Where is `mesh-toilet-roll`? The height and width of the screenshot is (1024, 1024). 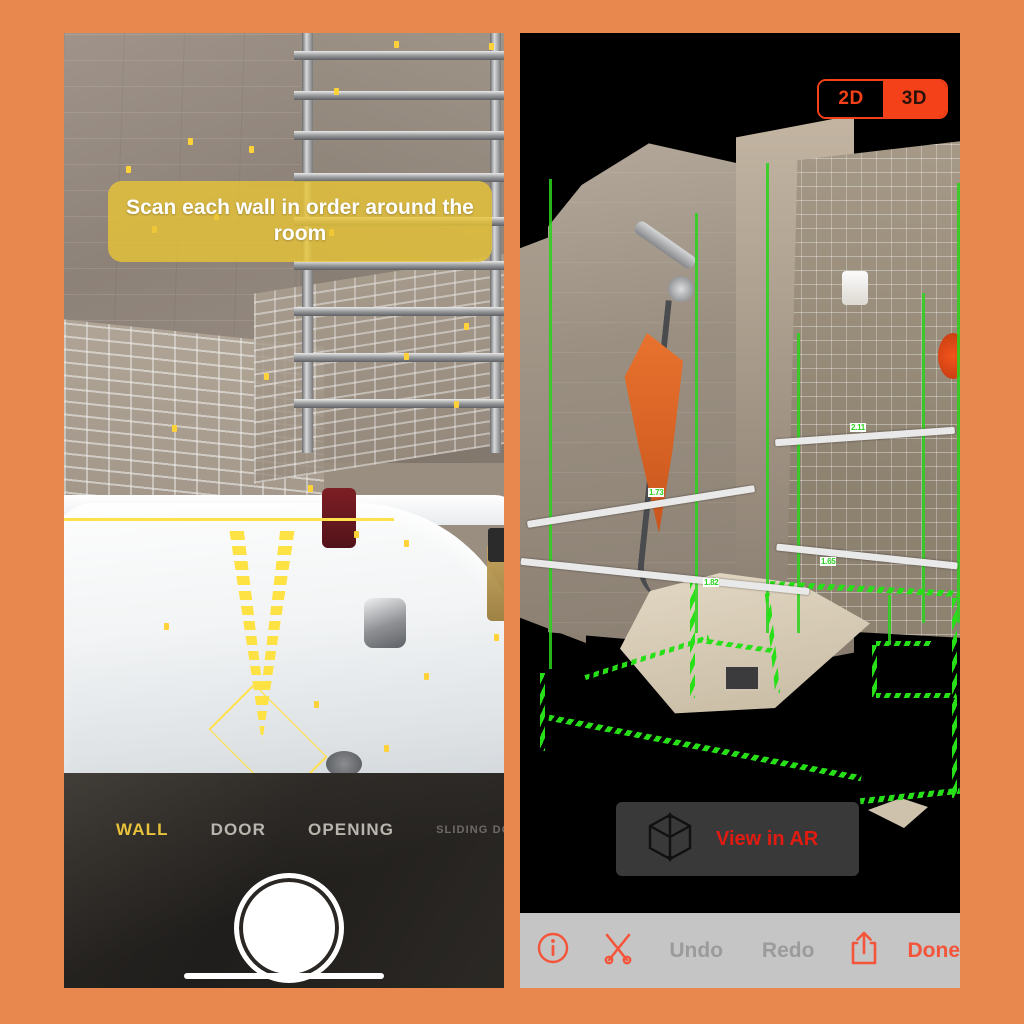
mesh-toilet-roll is located at coordinates (855, 288).